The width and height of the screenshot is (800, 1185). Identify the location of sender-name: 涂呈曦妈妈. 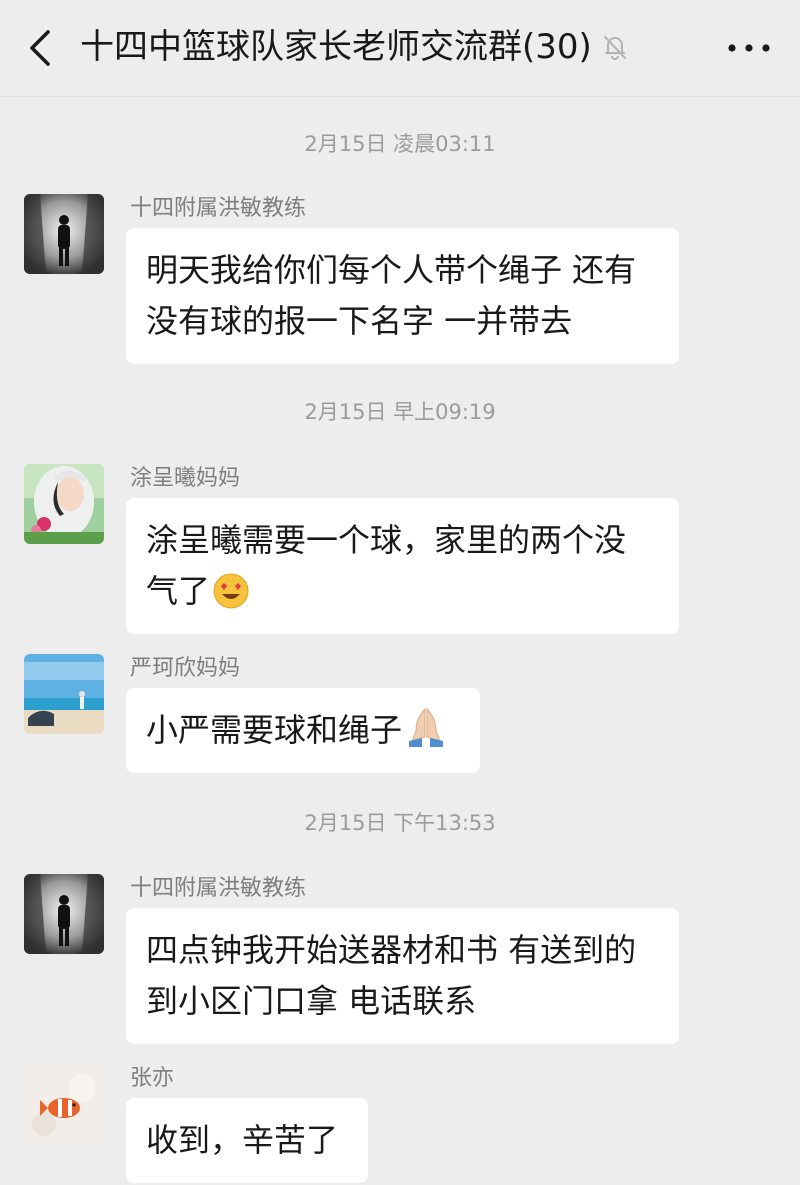
(185, 478).